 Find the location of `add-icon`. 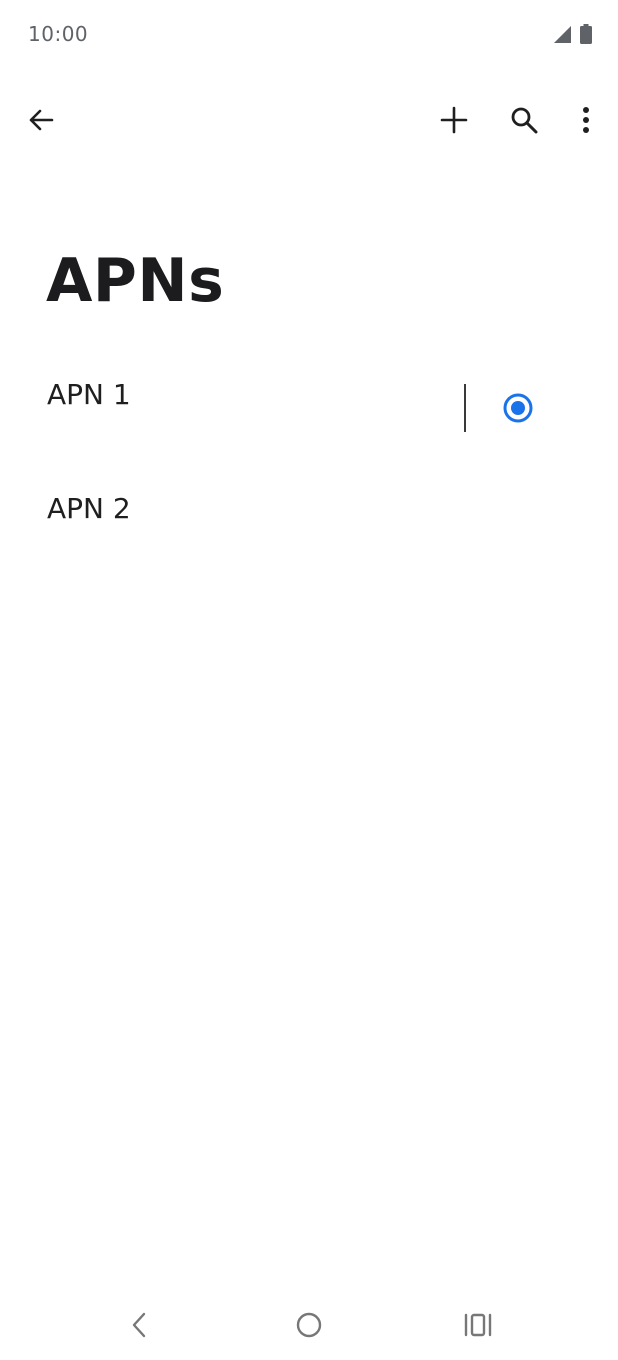

add-icon is located at coordinates (454, 120).